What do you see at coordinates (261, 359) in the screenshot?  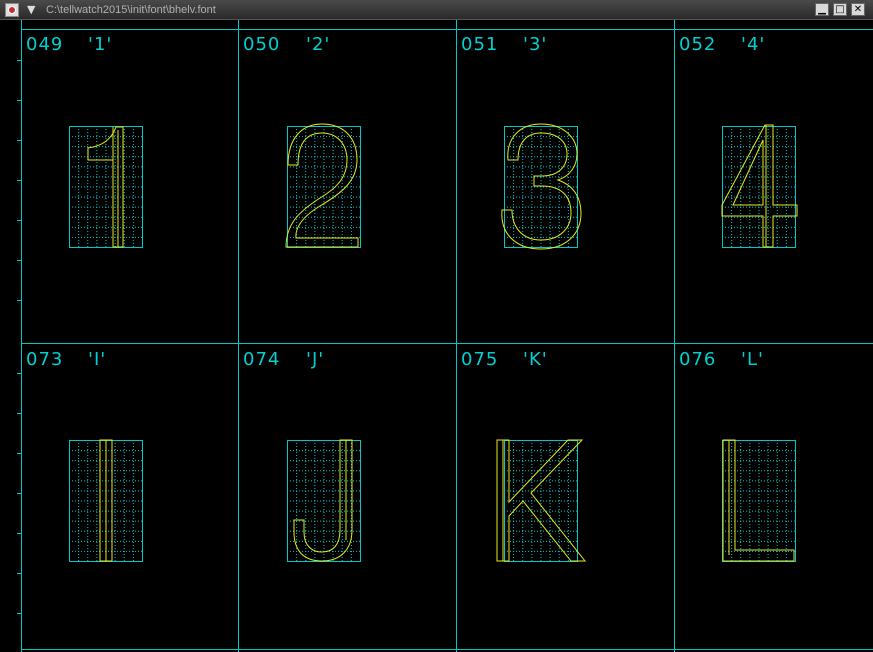 I see `glyph-code-074: 074` at bounding box center [261, 359].